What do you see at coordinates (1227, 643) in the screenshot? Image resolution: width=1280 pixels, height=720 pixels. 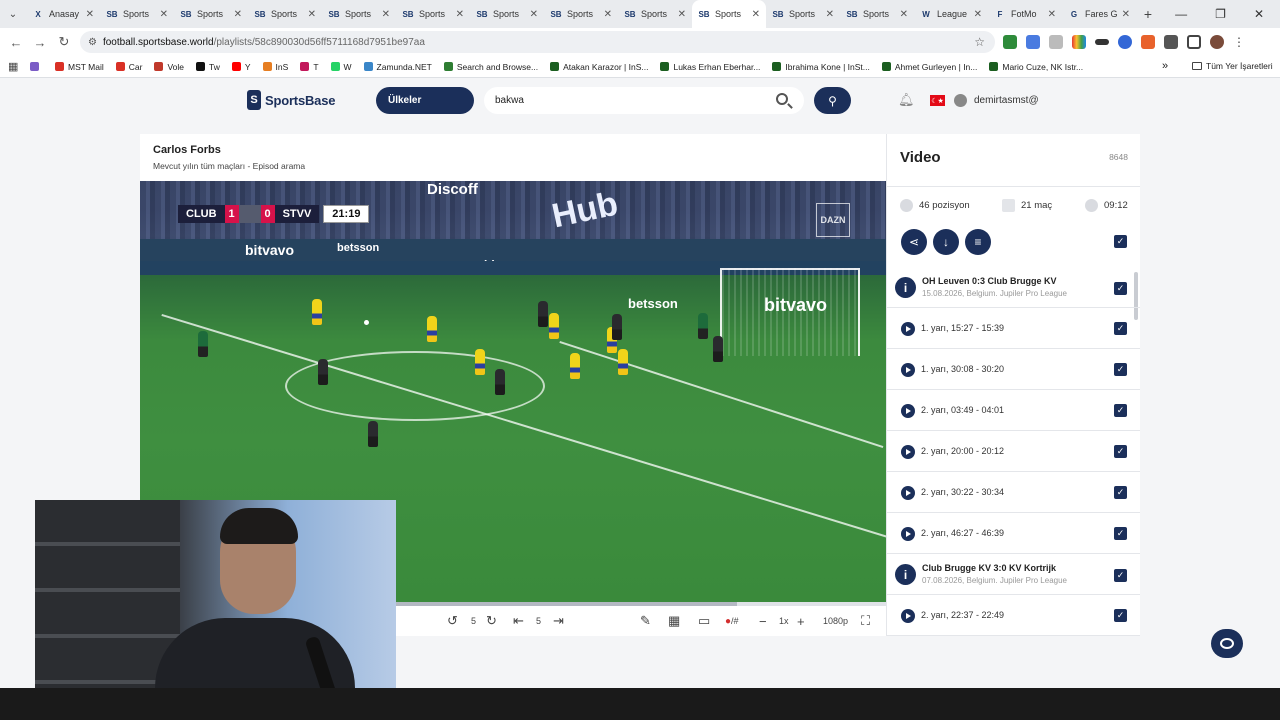 I see `chat-button` at bounding box center [1227, 643].